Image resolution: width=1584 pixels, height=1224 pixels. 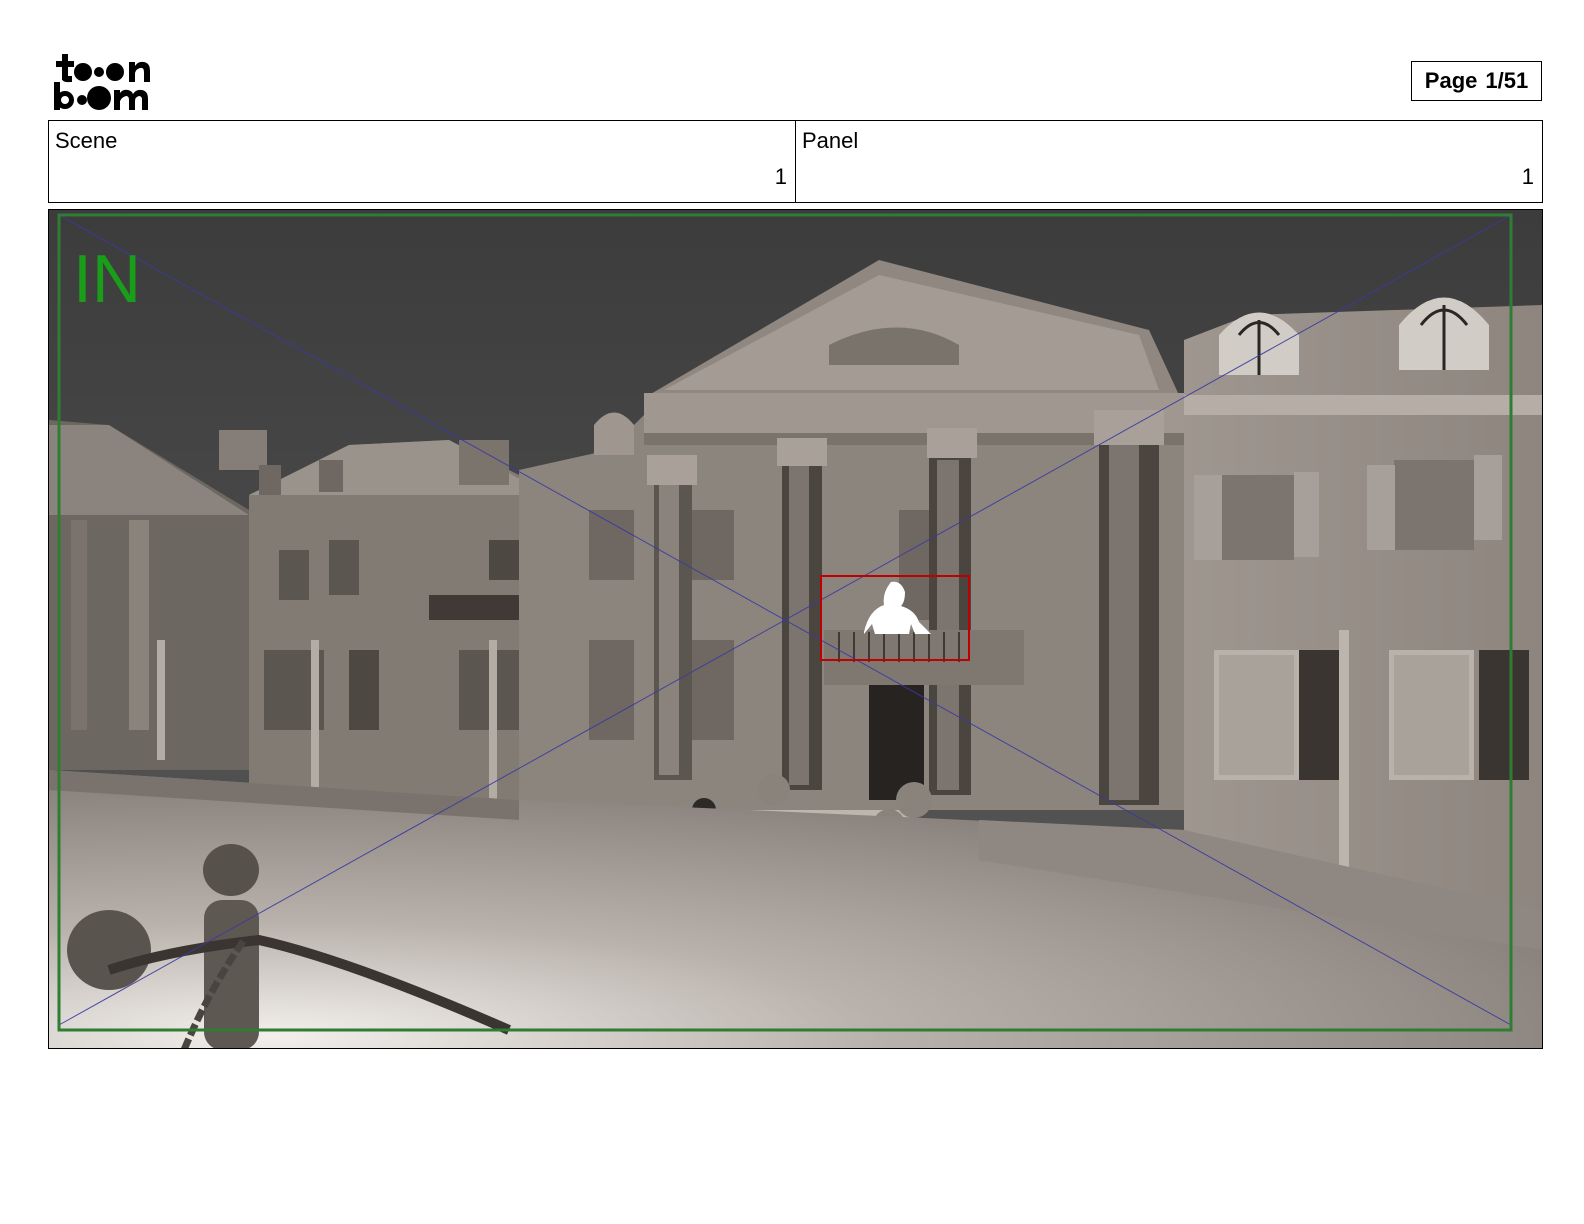 I want to click on page-number: 1/51, so click(x=1507, y=80).